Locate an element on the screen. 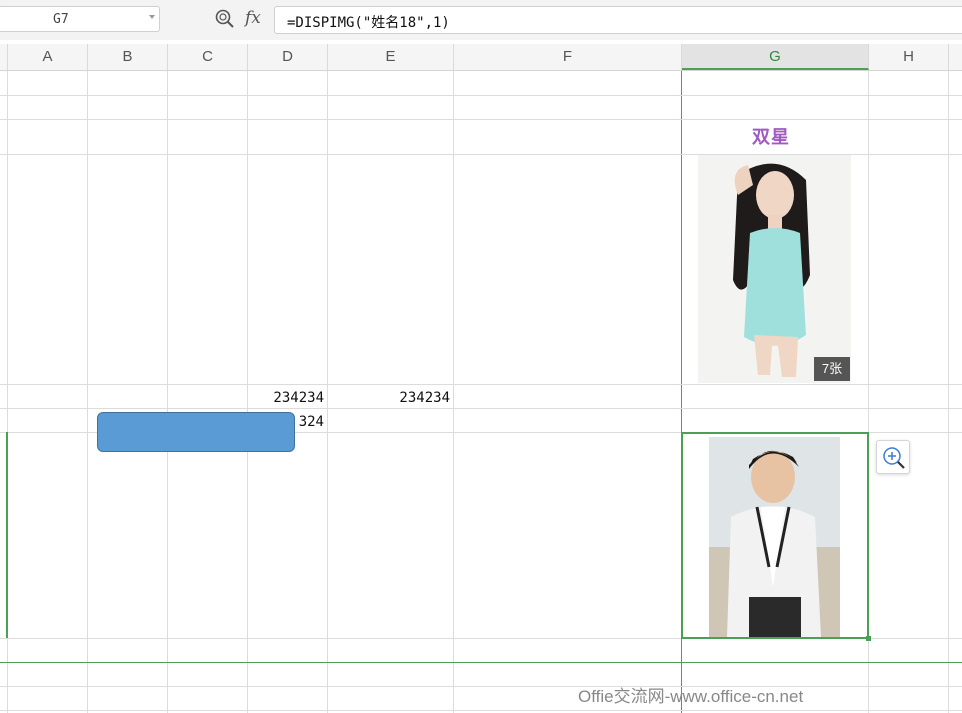 The height and width of the screenshot is (713, 962). woman-photo: 7张 is located at coordinates (774, 269).